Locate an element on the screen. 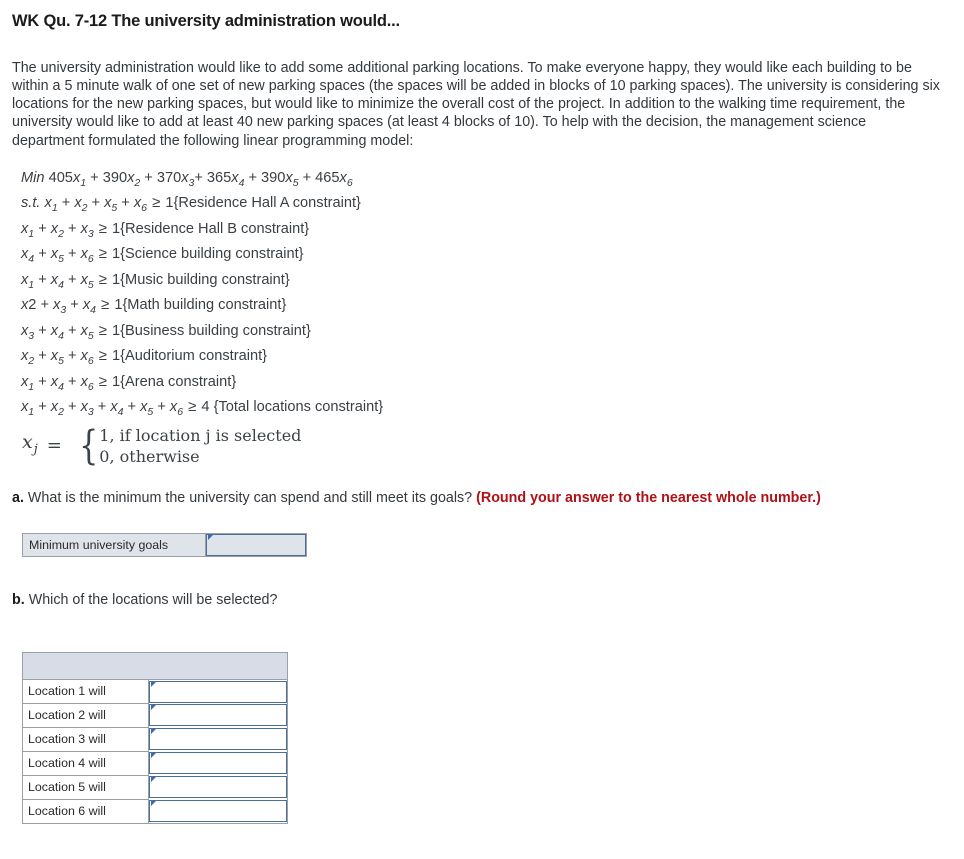 Image resolution: width=964 pixels, height=859 pixels. location-4-field-cell is located at coordinates (218, 763).